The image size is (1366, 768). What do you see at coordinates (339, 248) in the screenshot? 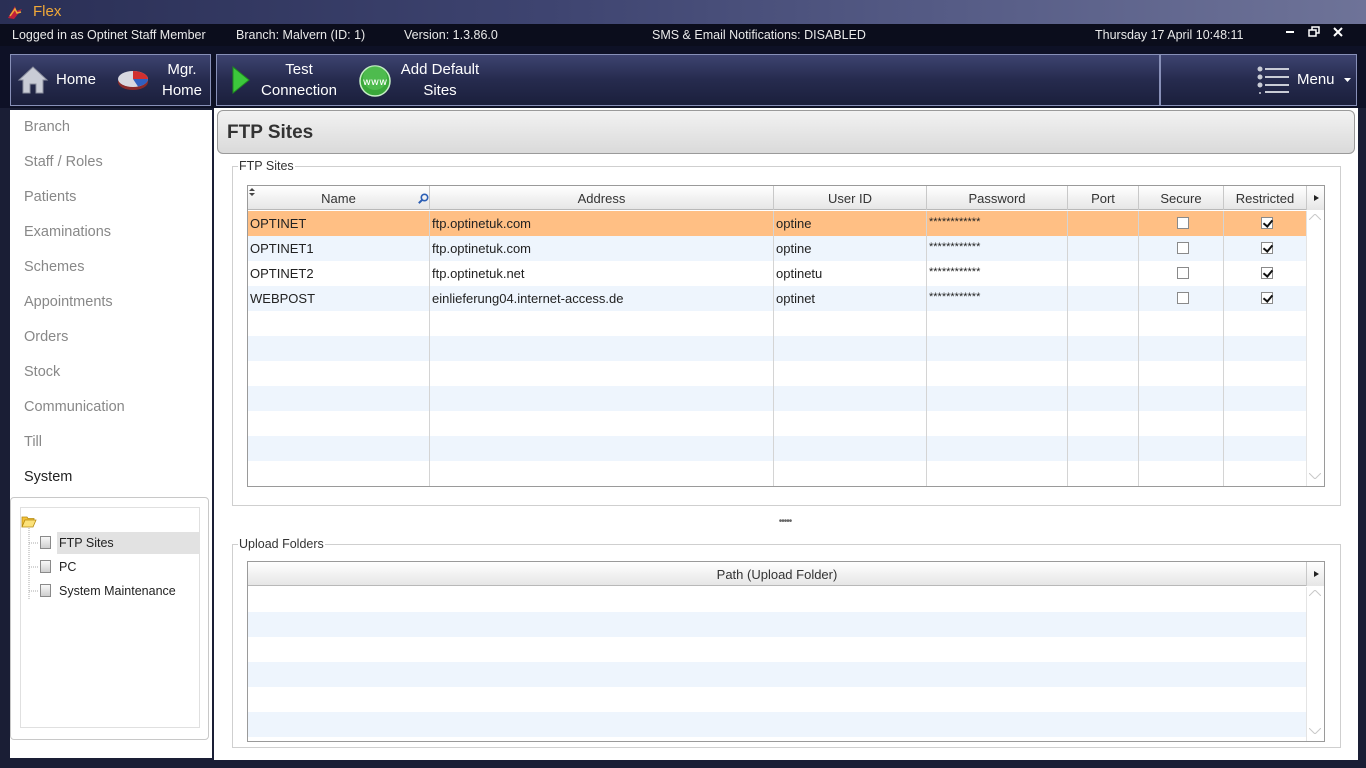
I see `name-cell: OPTINET1` at bounding box center [339, 248].